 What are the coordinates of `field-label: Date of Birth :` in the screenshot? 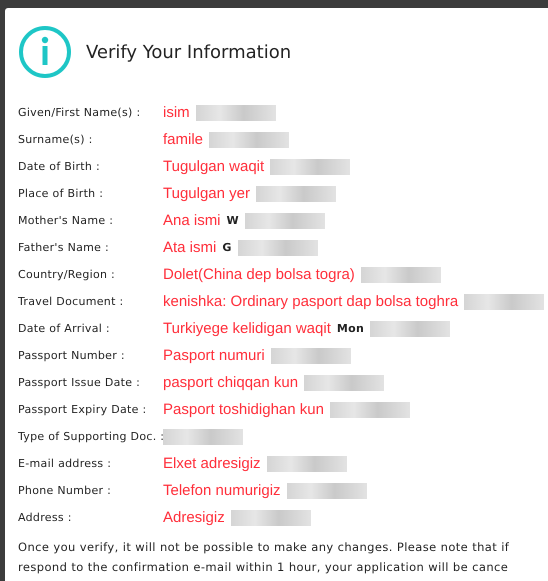 It's located at (59, 167).